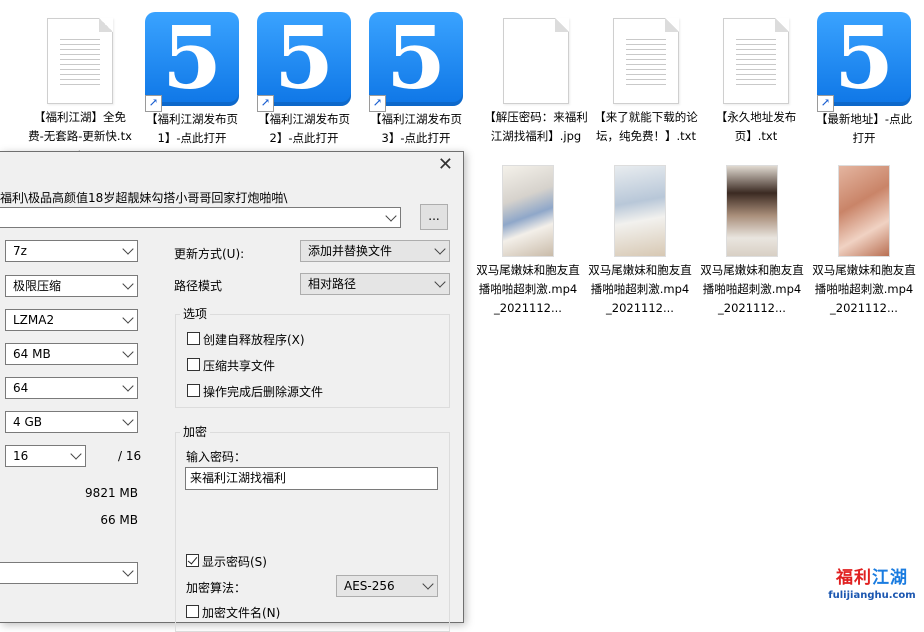  What do you see at coordinates (192, 128) in the screenshot?
I see `file-label: 【福利江湖发布页1】-点此打开` at bounding box center [192, 128].